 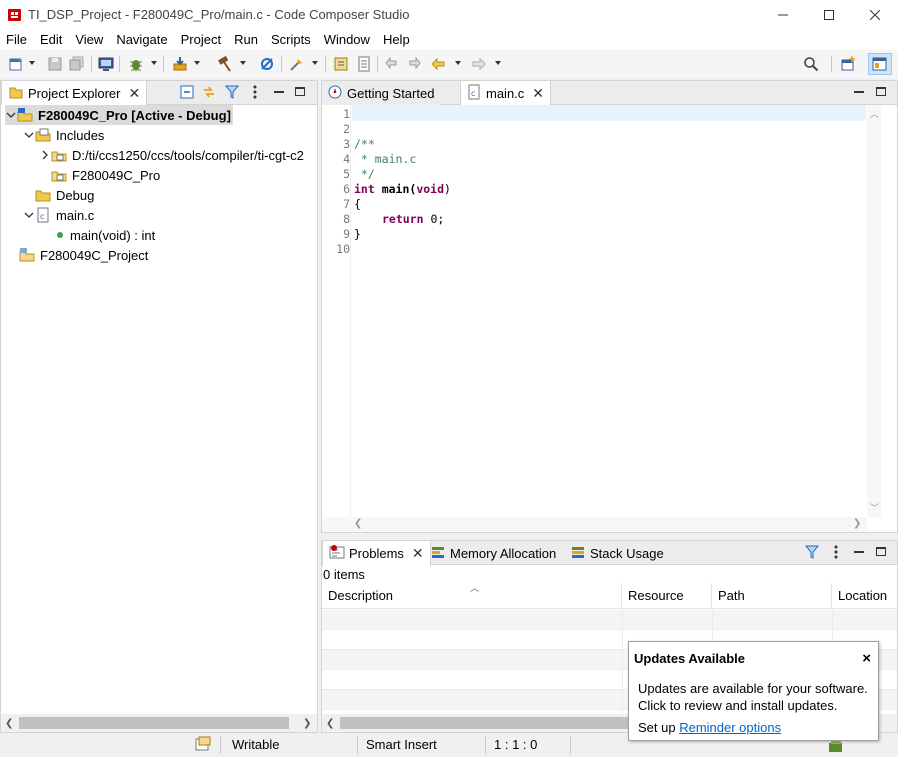 I want to click on line-number: 9, so click(x=346, y=234).